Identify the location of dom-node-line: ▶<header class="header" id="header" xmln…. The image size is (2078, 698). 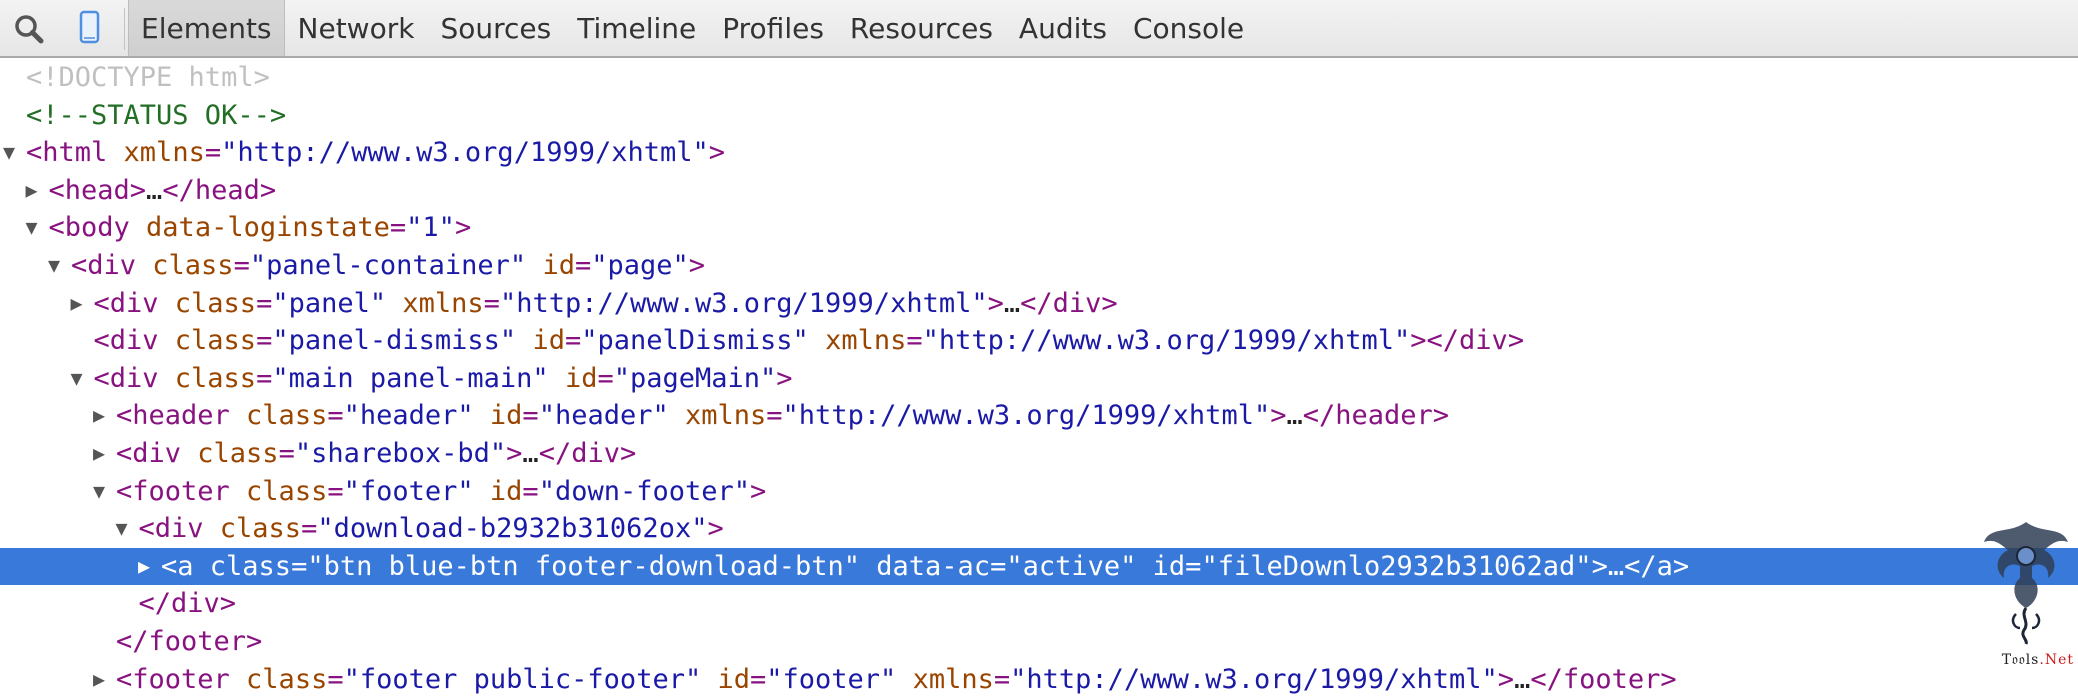
(1039, 416).